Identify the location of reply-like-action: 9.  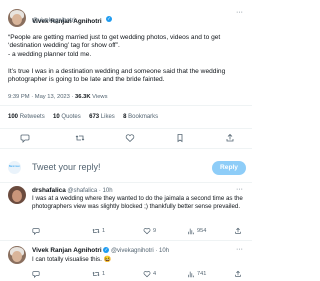
(149, 231).